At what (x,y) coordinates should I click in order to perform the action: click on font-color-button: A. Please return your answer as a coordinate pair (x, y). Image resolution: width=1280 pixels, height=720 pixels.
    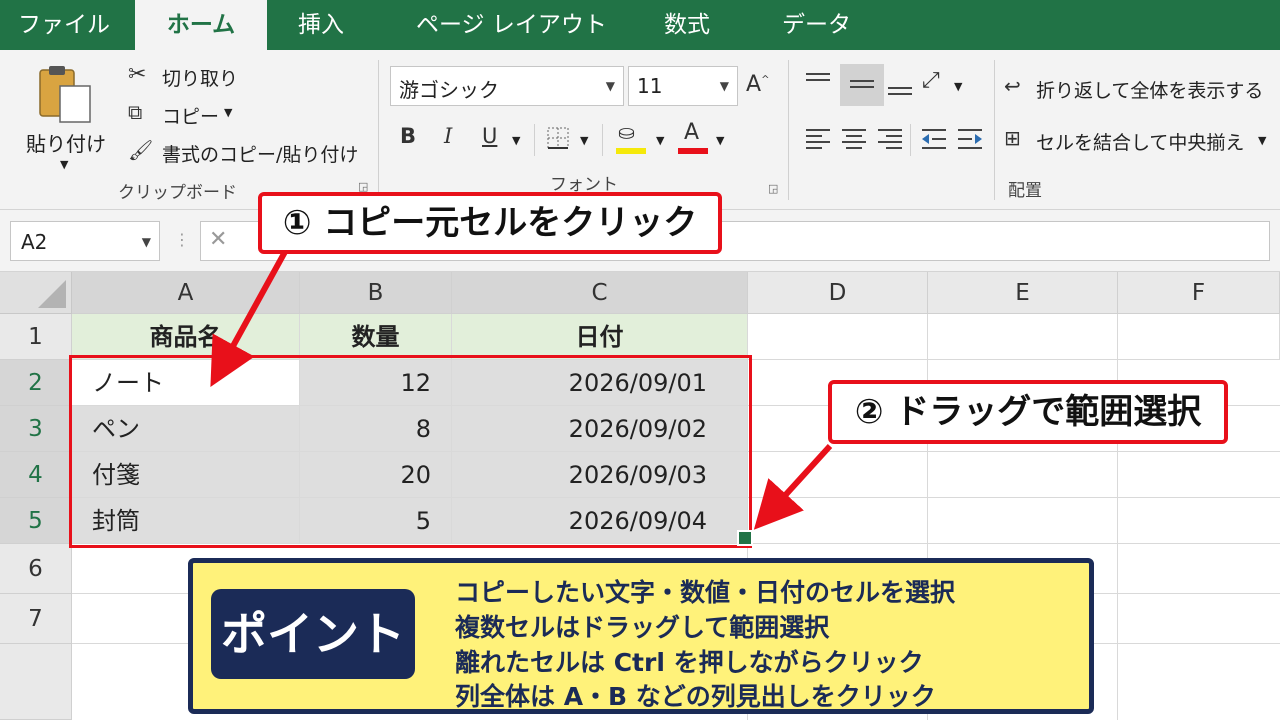
    Looking at the image, I should click on (694, 139).